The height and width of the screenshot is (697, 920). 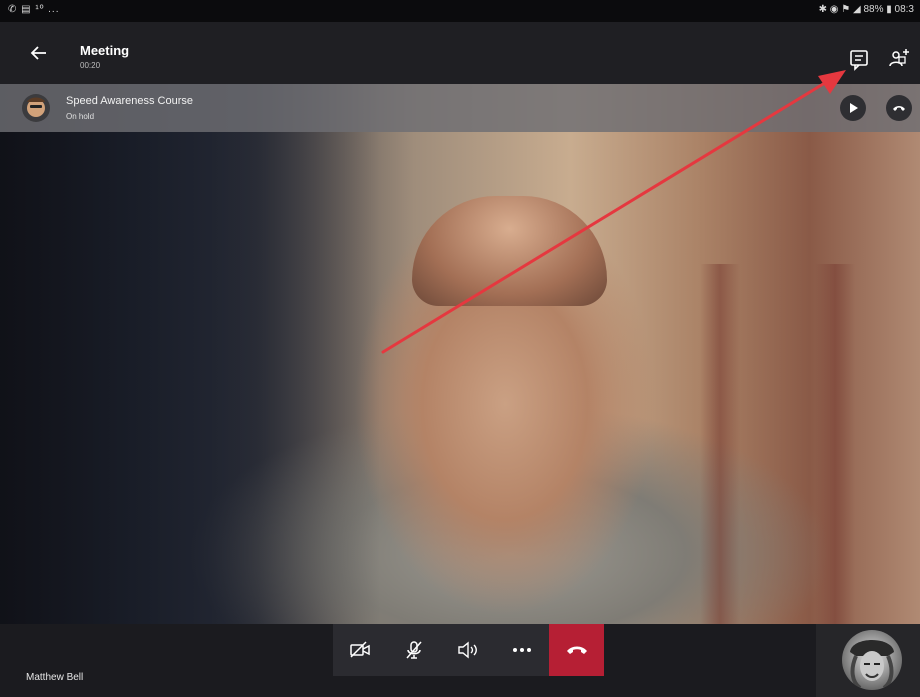 I want to click on resume-call-button, so click(x=853, y=108).